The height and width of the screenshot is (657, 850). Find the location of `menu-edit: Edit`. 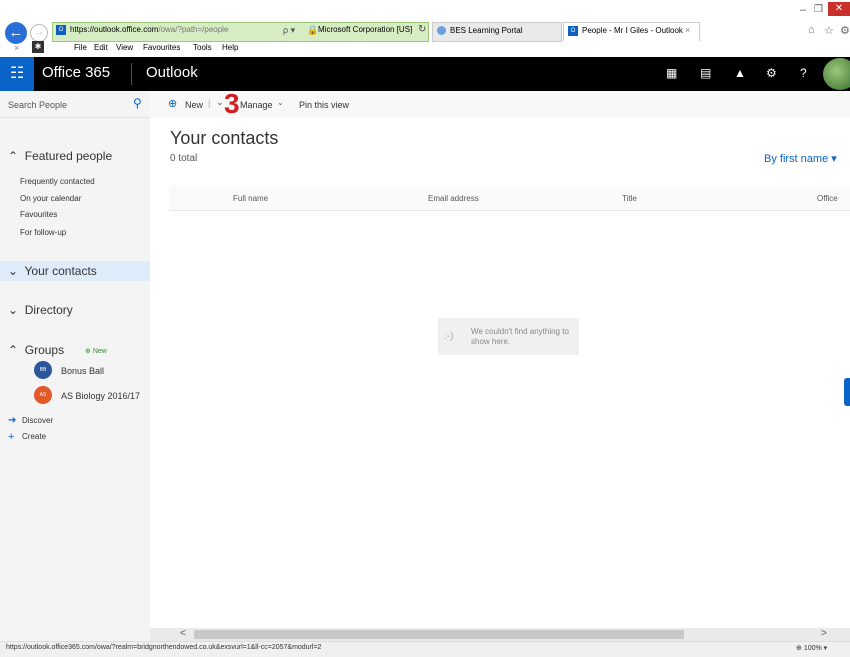

menu-edit: Edit is located at coordinates (101, 47).